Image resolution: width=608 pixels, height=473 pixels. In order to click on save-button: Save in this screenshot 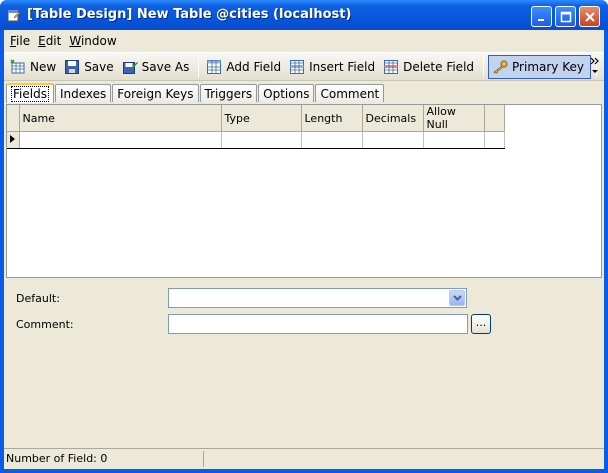, I will do `click(89, 67)`.